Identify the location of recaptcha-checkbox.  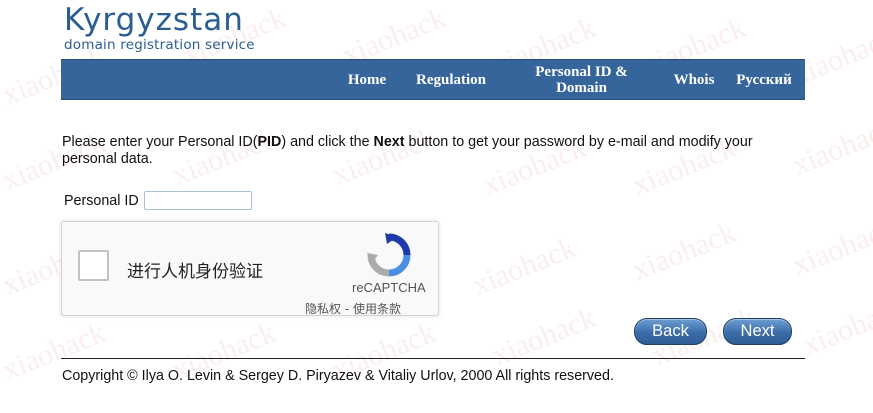
(93, 265).